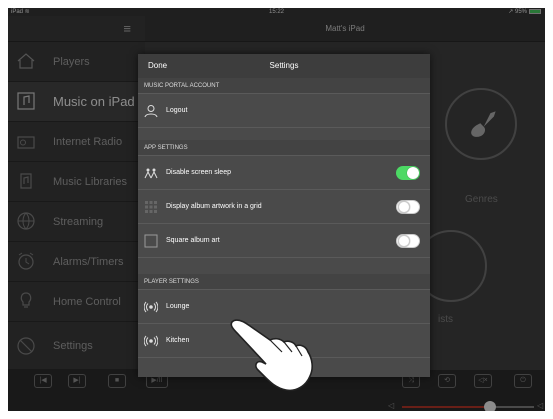 The image size is (553, 419). Describe the element at coordinates (271, 355) in the screenshot. I see `tap-gesture-hand-icon` at that location.